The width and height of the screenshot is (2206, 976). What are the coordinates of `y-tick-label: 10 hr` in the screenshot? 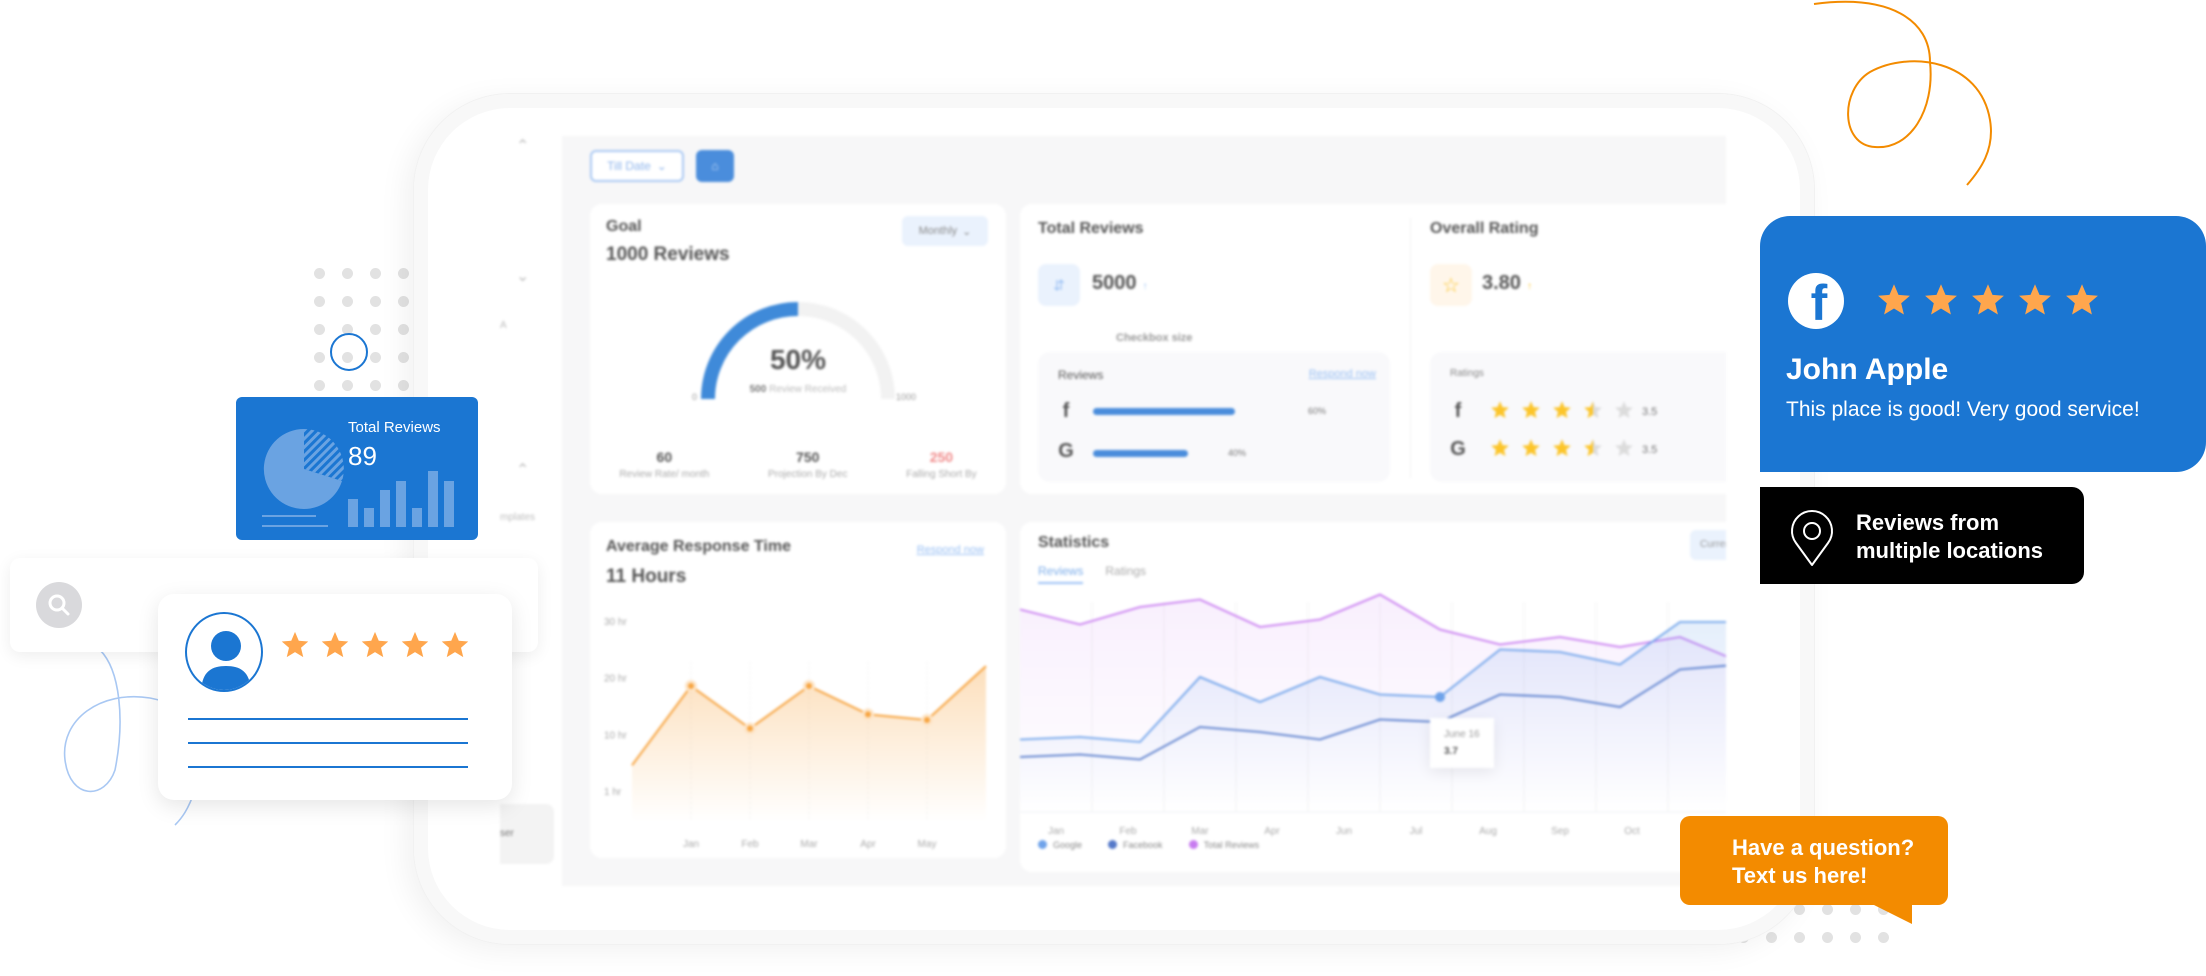 It's located at (615, 735).